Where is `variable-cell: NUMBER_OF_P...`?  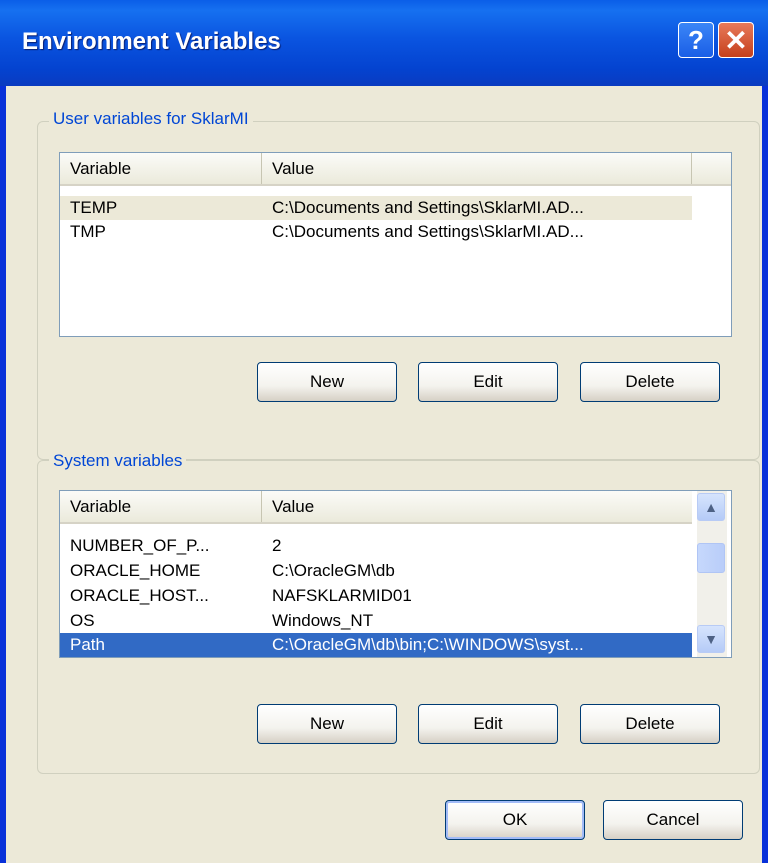
variable-cell: NUMBER_OF_P... is located at coordinates (140, 545).